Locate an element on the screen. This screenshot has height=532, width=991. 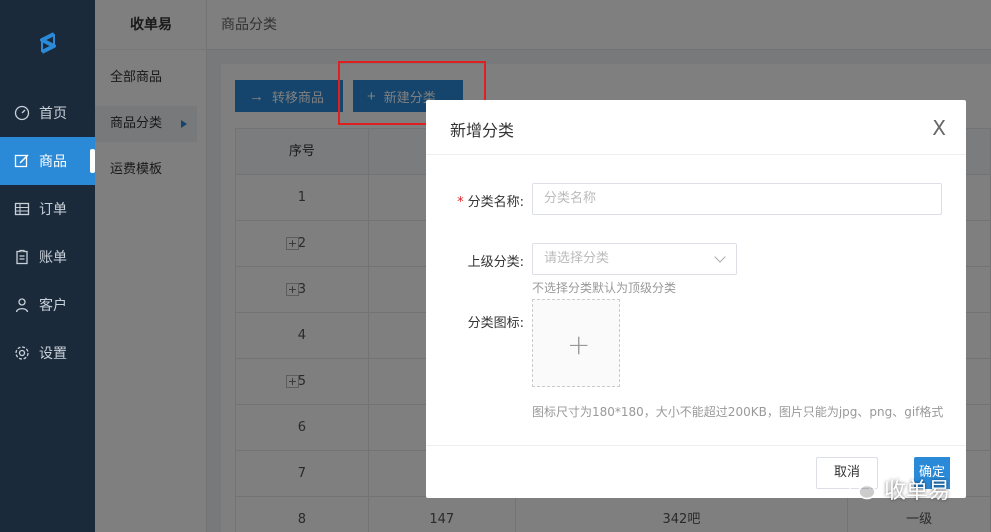
nav-item-settings: 设置 is located at coordinates (47, 353).